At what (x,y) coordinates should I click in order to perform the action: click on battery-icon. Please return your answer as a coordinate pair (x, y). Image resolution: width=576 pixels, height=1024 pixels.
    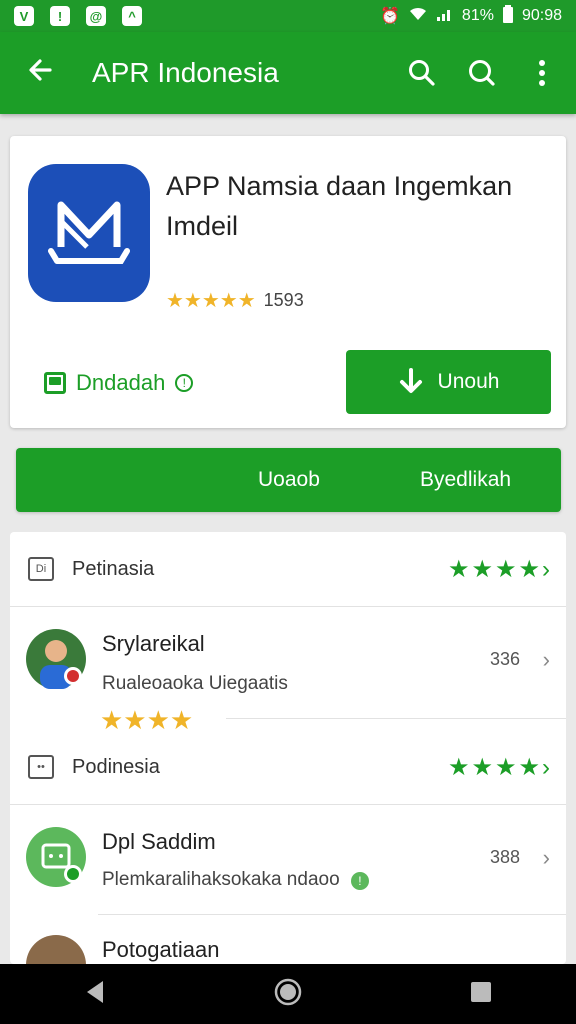
    Looking at the image, I should click on (508, 16).